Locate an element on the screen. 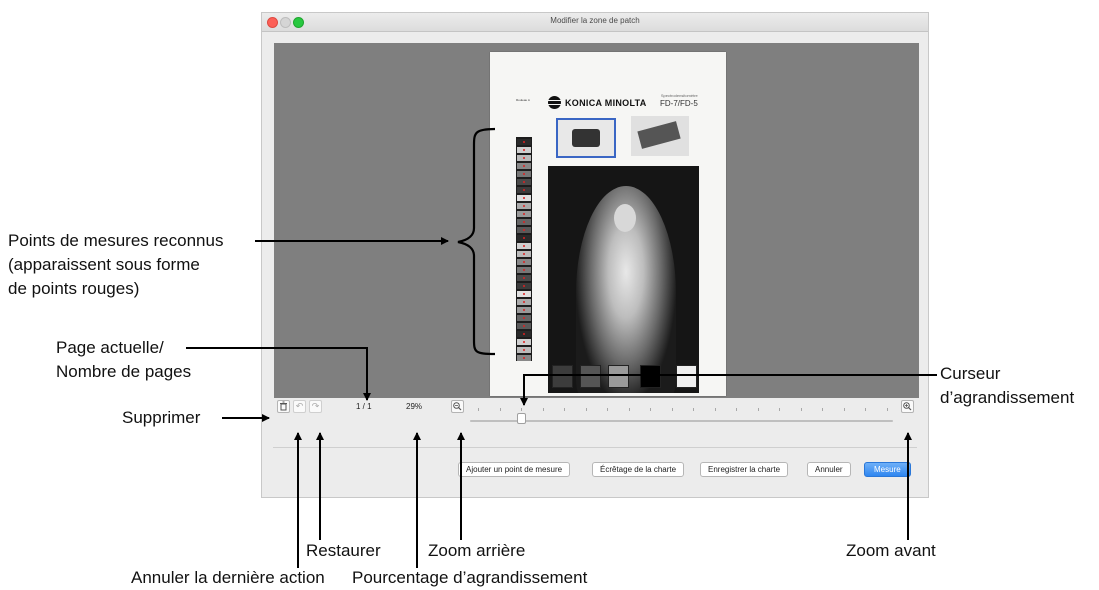  annotation-zoom-out: Zoom arrière is located at coordinates (477, 550).